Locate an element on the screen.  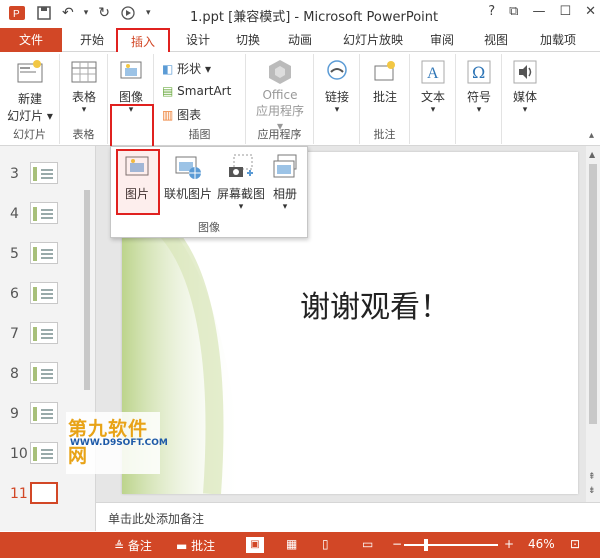
dropdown-group-label: 图像 is located at coordinates (209, 227).